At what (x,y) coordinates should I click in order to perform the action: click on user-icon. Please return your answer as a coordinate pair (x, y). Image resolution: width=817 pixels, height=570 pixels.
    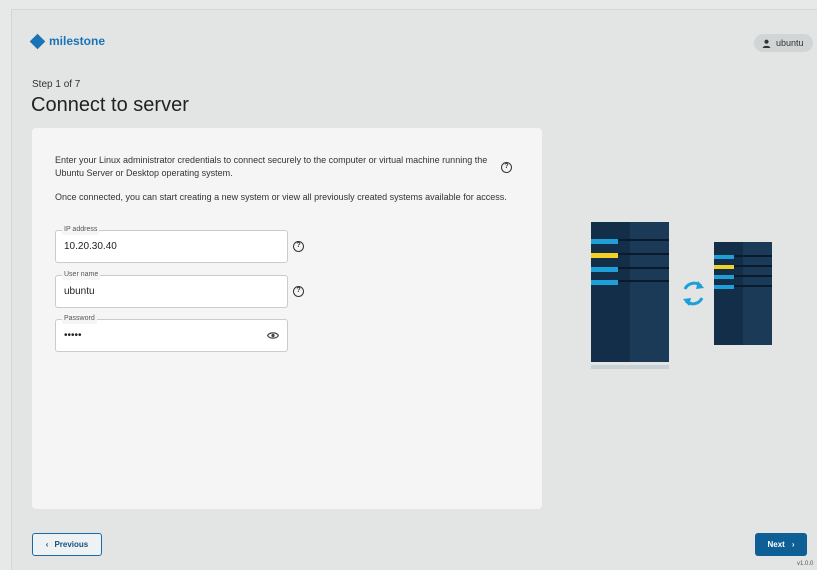
    Looking at the image, I should click on (766, 43).